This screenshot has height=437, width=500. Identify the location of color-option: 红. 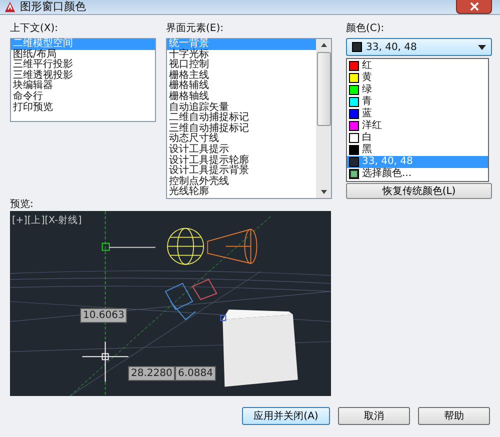
(417, 66).